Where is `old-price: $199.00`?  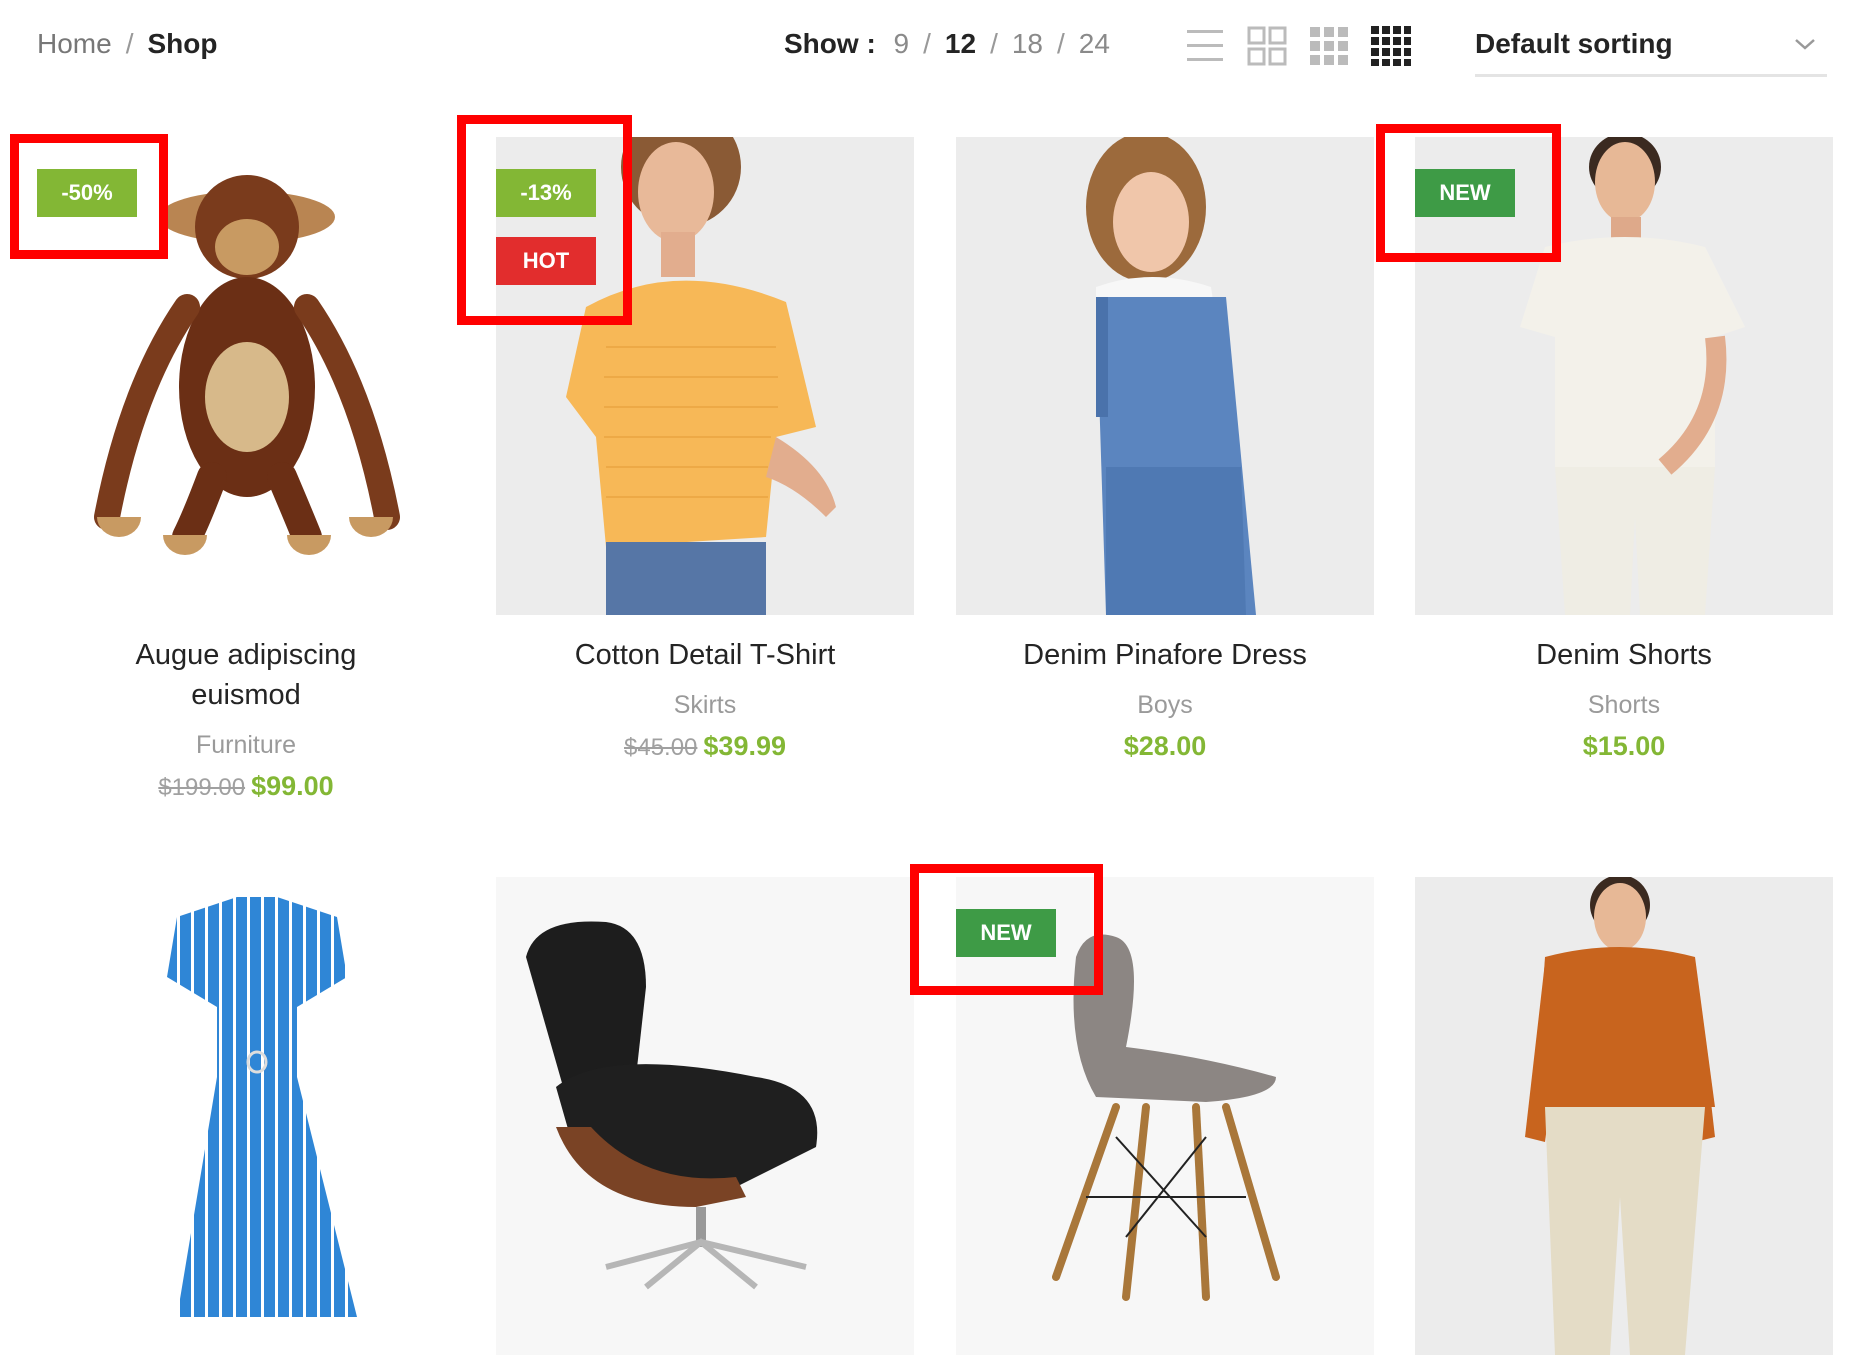
old-price: $199.00 is located at coordinates (202, 787).